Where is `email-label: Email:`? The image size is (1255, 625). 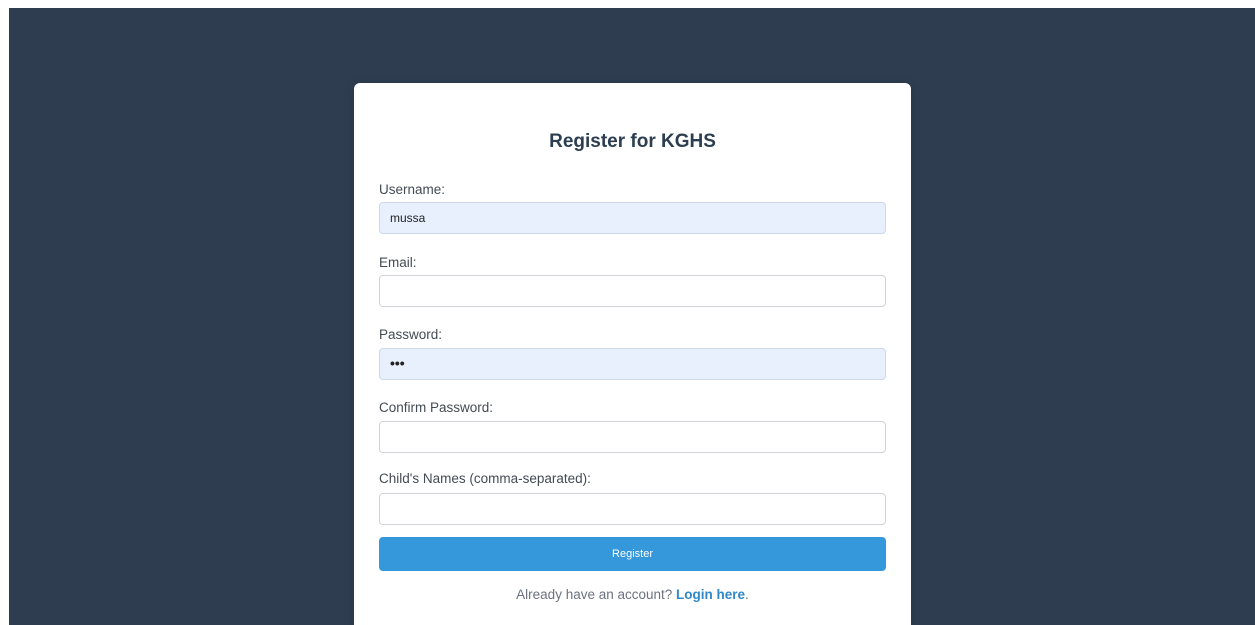 email-label: Email: is located at coordinates (398, 262).